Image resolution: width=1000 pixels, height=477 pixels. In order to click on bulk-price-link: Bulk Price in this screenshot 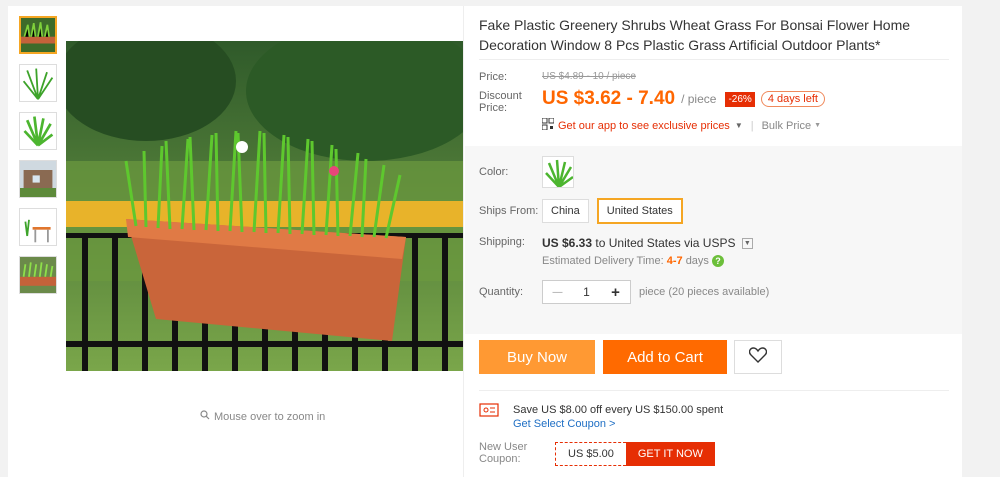, I will do `click(787, 126)`.